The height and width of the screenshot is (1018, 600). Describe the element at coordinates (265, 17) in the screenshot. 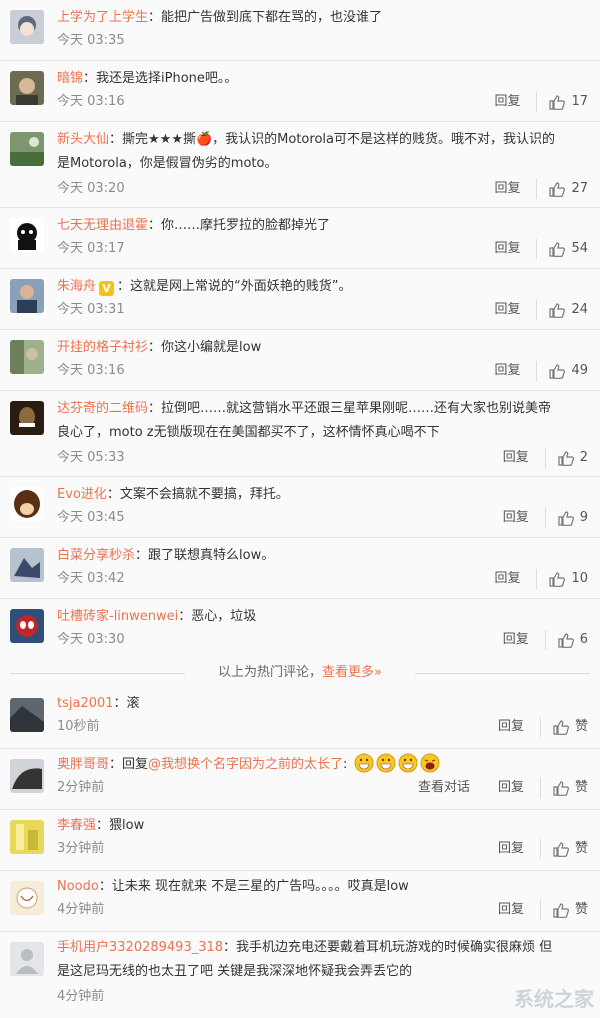

I see `comment-text: ：能把广告做到底下都在骂的，也没谁了` at that location.